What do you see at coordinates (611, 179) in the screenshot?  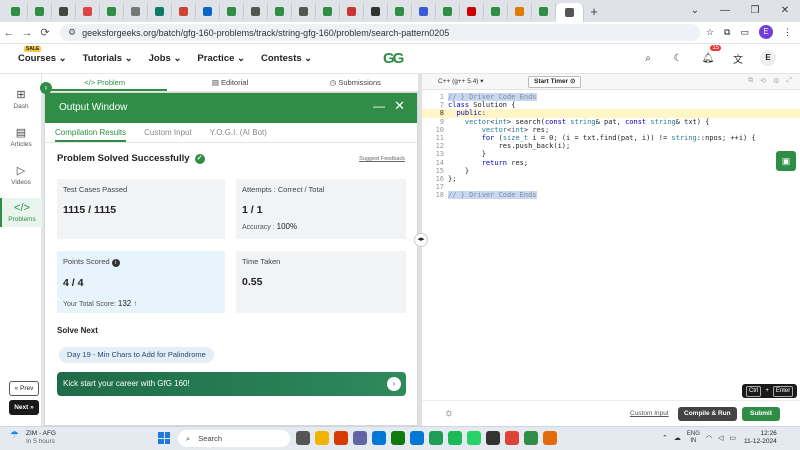 I see `code-line: 16};` at bounding box center [611, 179].